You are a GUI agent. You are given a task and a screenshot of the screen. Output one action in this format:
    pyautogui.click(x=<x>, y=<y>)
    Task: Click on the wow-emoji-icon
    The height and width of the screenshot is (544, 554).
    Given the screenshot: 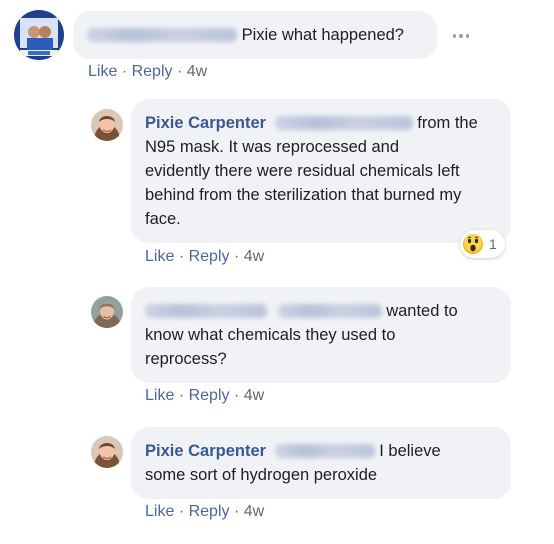 What is the action you would take?
    pyautogui.click(x=473, y=244)
    